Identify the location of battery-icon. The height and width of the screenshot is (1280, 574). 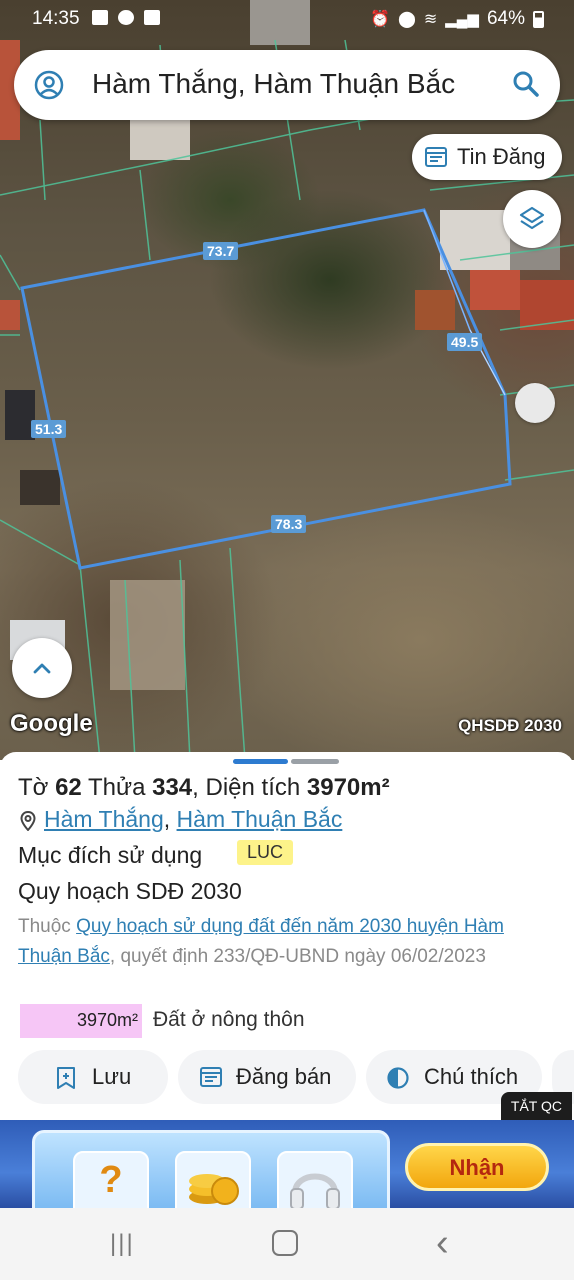
(538, 19).